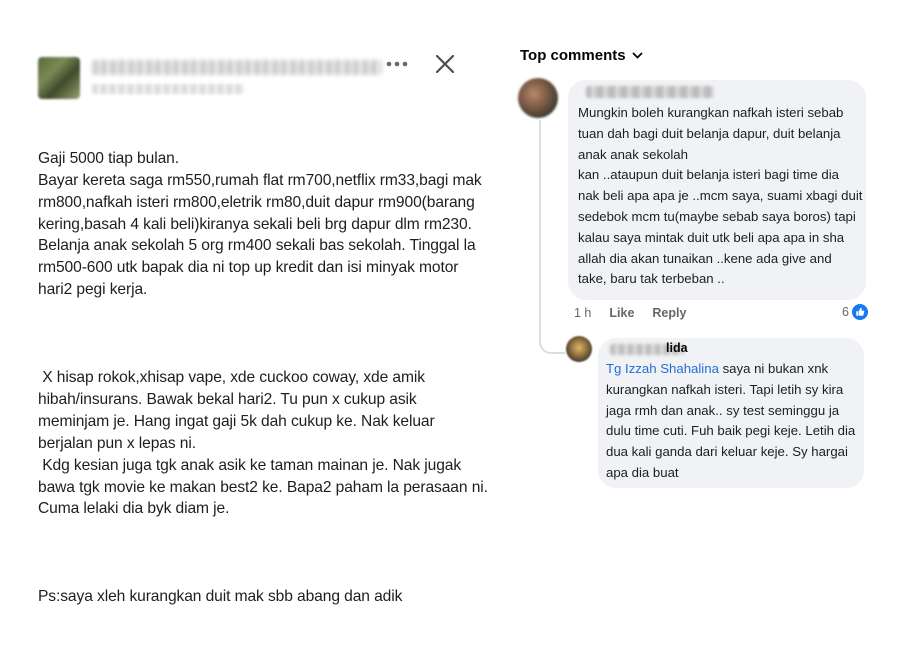 The height and width of the screenshot is (652, 898). What do you see at coordinates (59, 78) in the screenshot?
I see `post-author-avatar` at bounding box center [59, 78].